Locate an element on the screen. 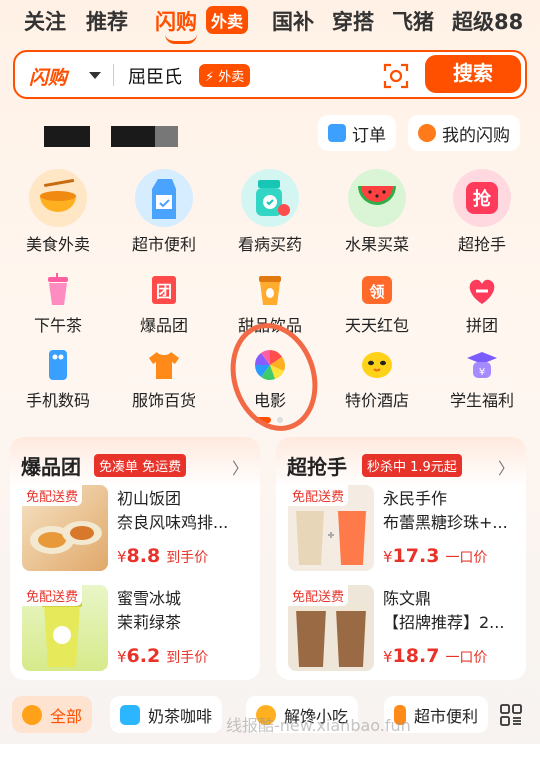  grid-item-afternoon-tea: 下午茶 is located at coordinates (58, 304).